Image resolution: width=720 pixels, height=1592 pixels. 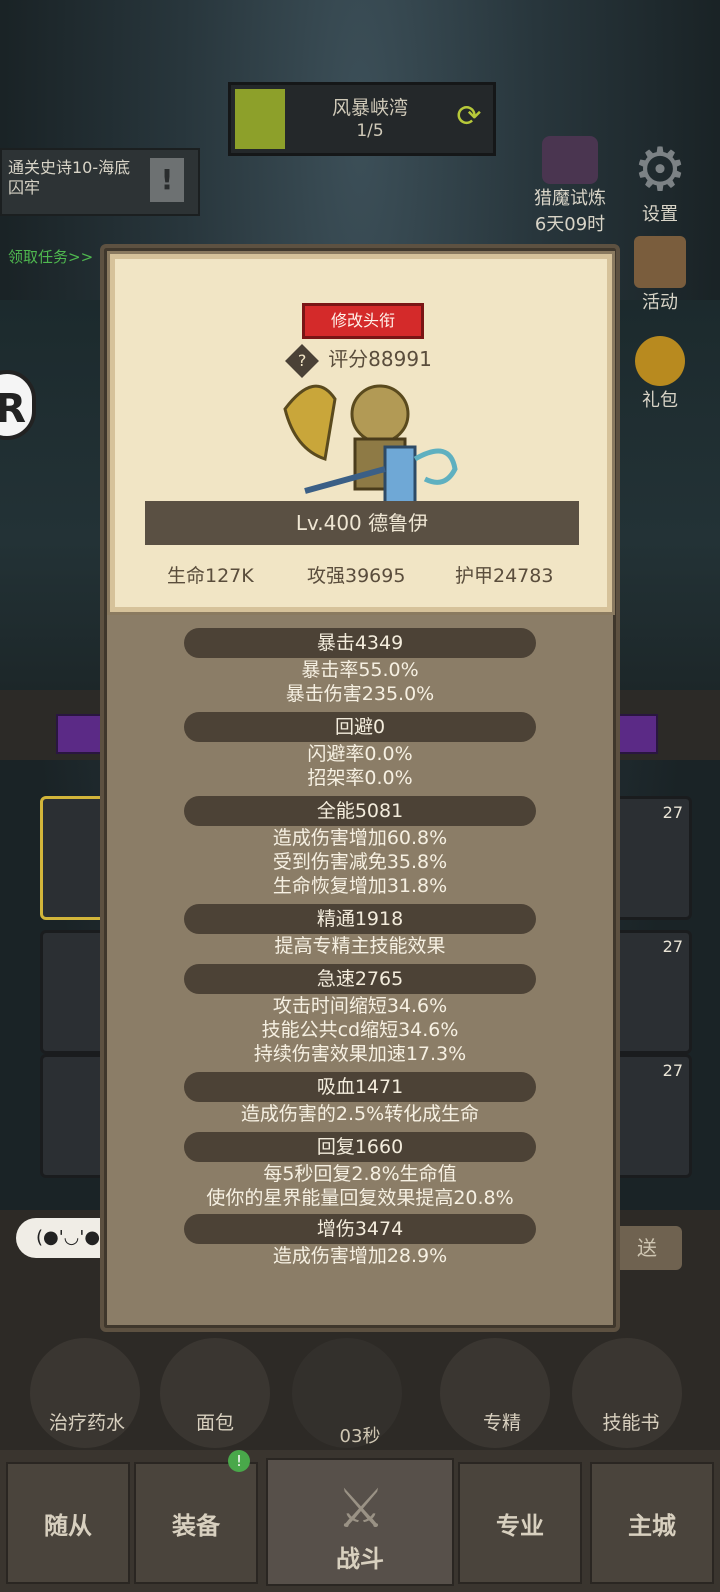 What do you see at coordinates (570, 160) in the screenshot?
I see `demon-wing-icon` at bounding box center [570, 160].